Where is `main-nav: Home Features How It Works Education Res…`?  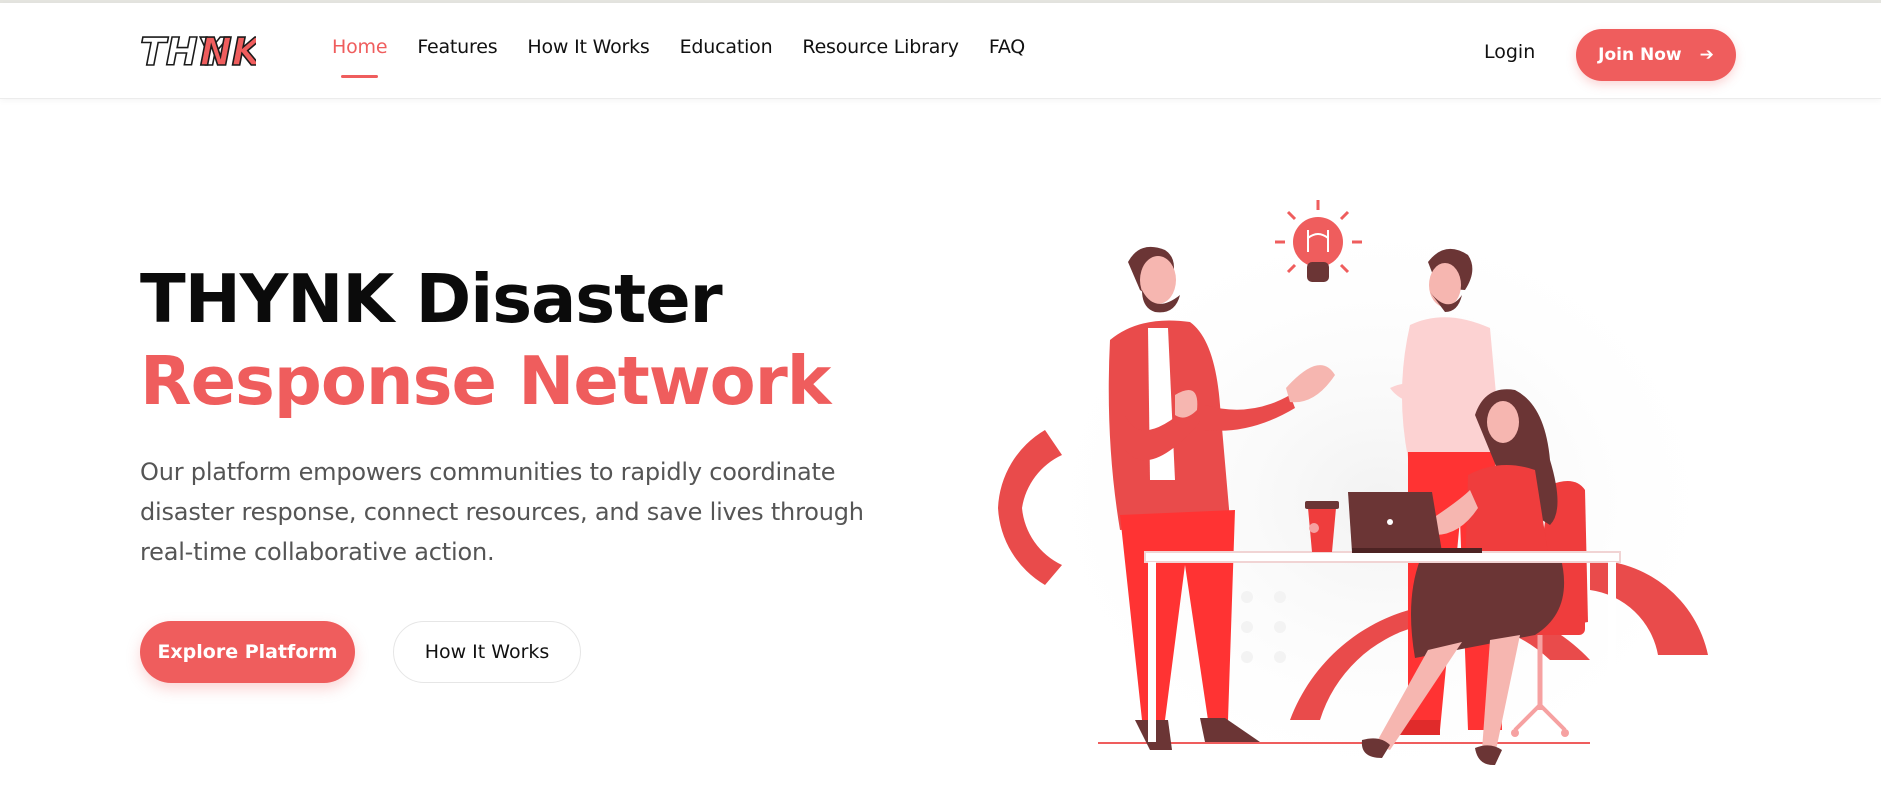
main-nav: Home Features How It Works Education Res… is located at coordinates (693, 57).